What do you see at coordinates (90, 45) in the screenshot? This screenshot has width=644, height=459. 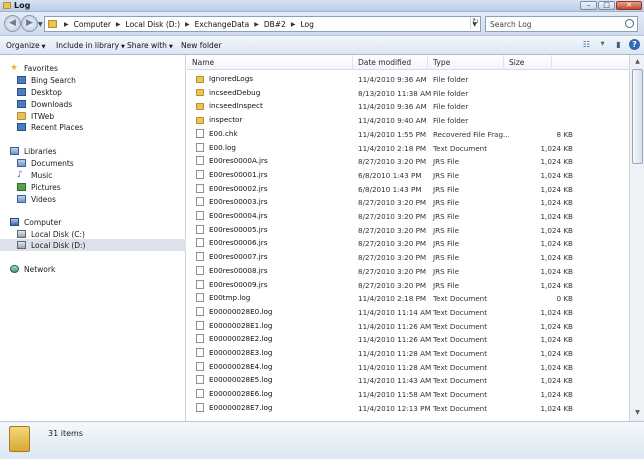 I see `include-in-library-button: Include in library ▼` at bounding box center [90, 45].